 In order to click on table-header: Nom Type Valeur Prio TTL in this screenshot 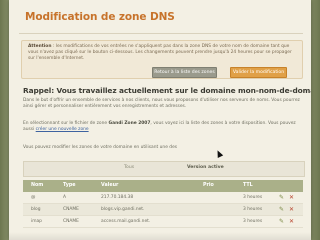, I will do `click(163, 186)`.